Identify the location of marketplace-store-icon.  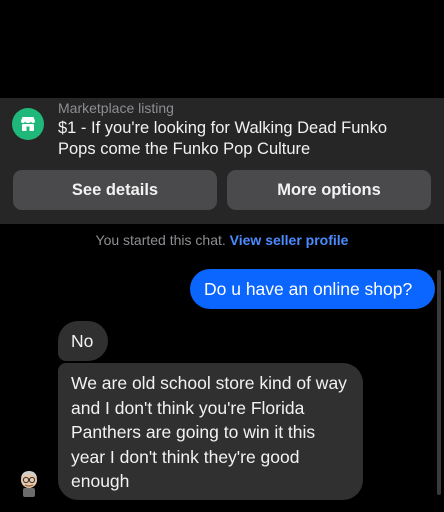
(28, 124).